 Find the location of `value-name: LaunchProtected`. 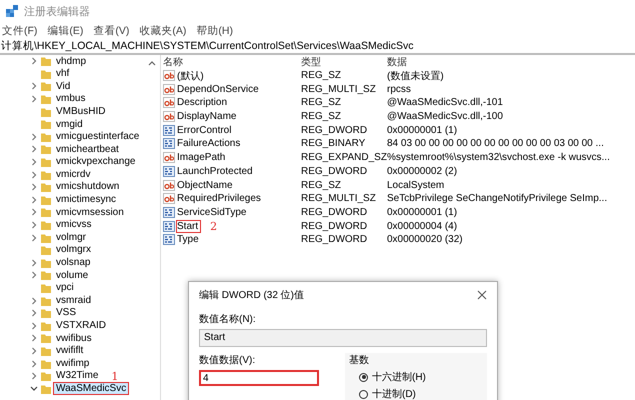

value-name: LaunchProtected is located at coordinates (216, 171).